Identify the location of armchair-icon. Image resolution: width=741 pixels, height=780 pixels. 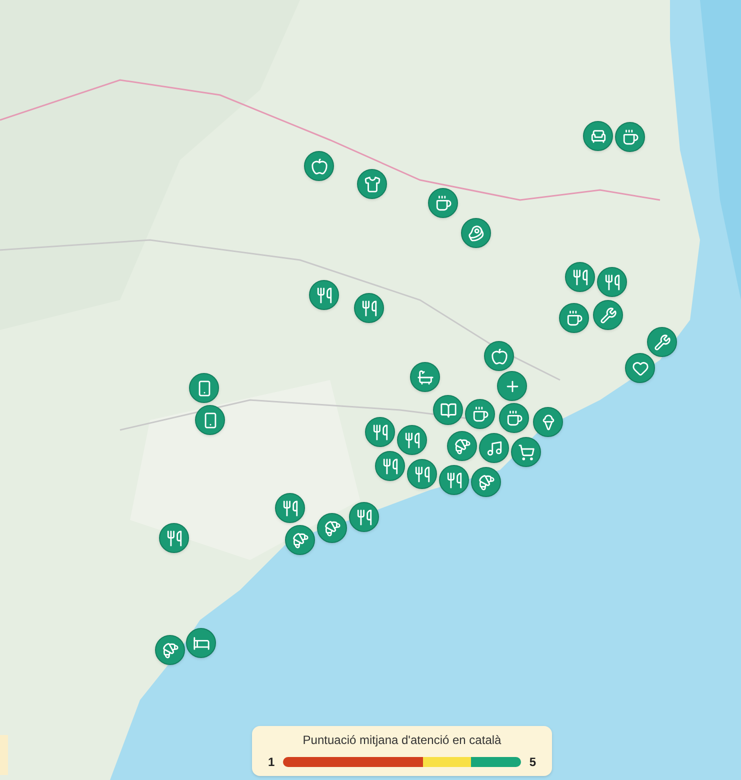
(598, 136).